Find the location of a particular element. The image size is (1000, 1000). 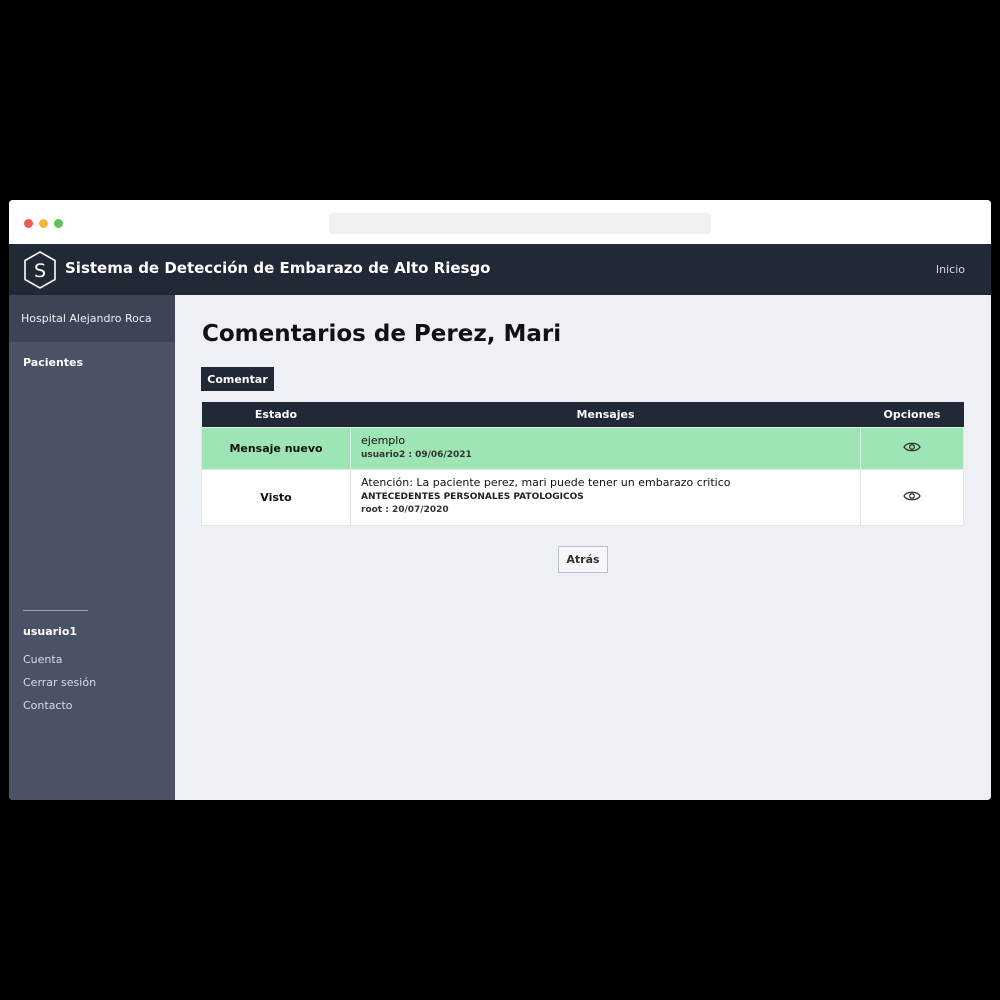

browser-chrome is located at coordinates (500, 222).